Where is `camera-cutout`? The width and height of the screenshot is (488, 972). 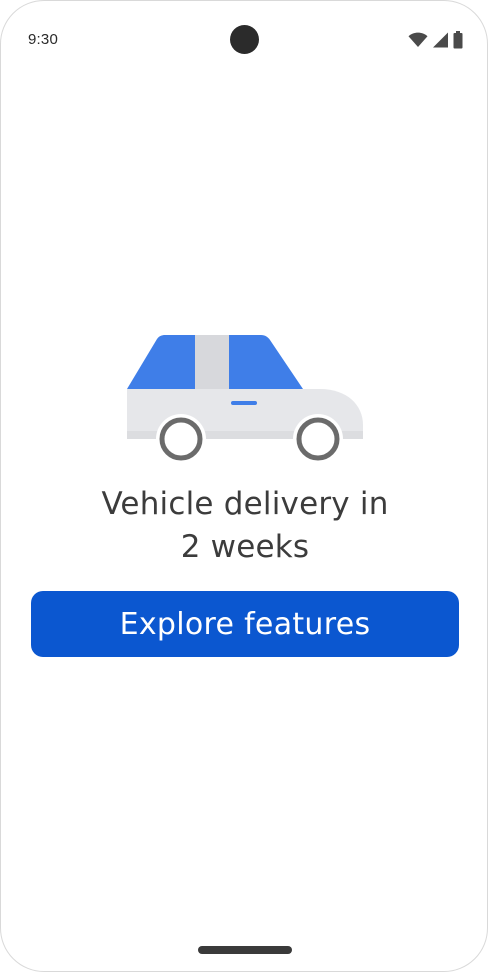 camera-cutout is located at coordinates (244, 39).